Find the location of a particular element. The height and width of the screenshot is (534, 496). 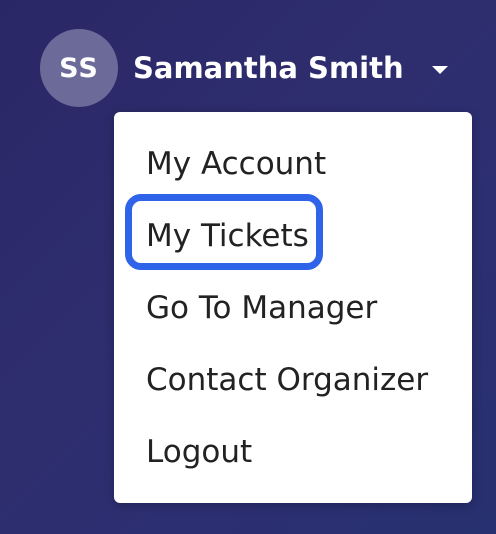

menu-item-contact-organizer: Contact Organizer is located at coordinates (287, 380).